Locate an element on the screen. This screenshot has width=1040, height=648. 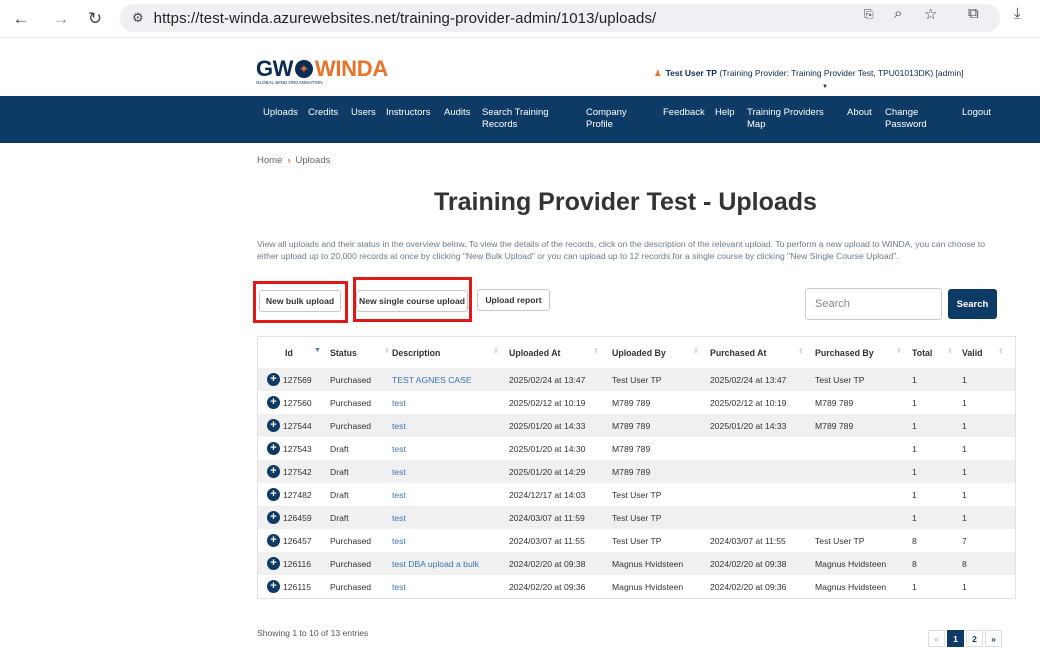
col-purchased-at: Purchased At is located at coordinates (738, 352).